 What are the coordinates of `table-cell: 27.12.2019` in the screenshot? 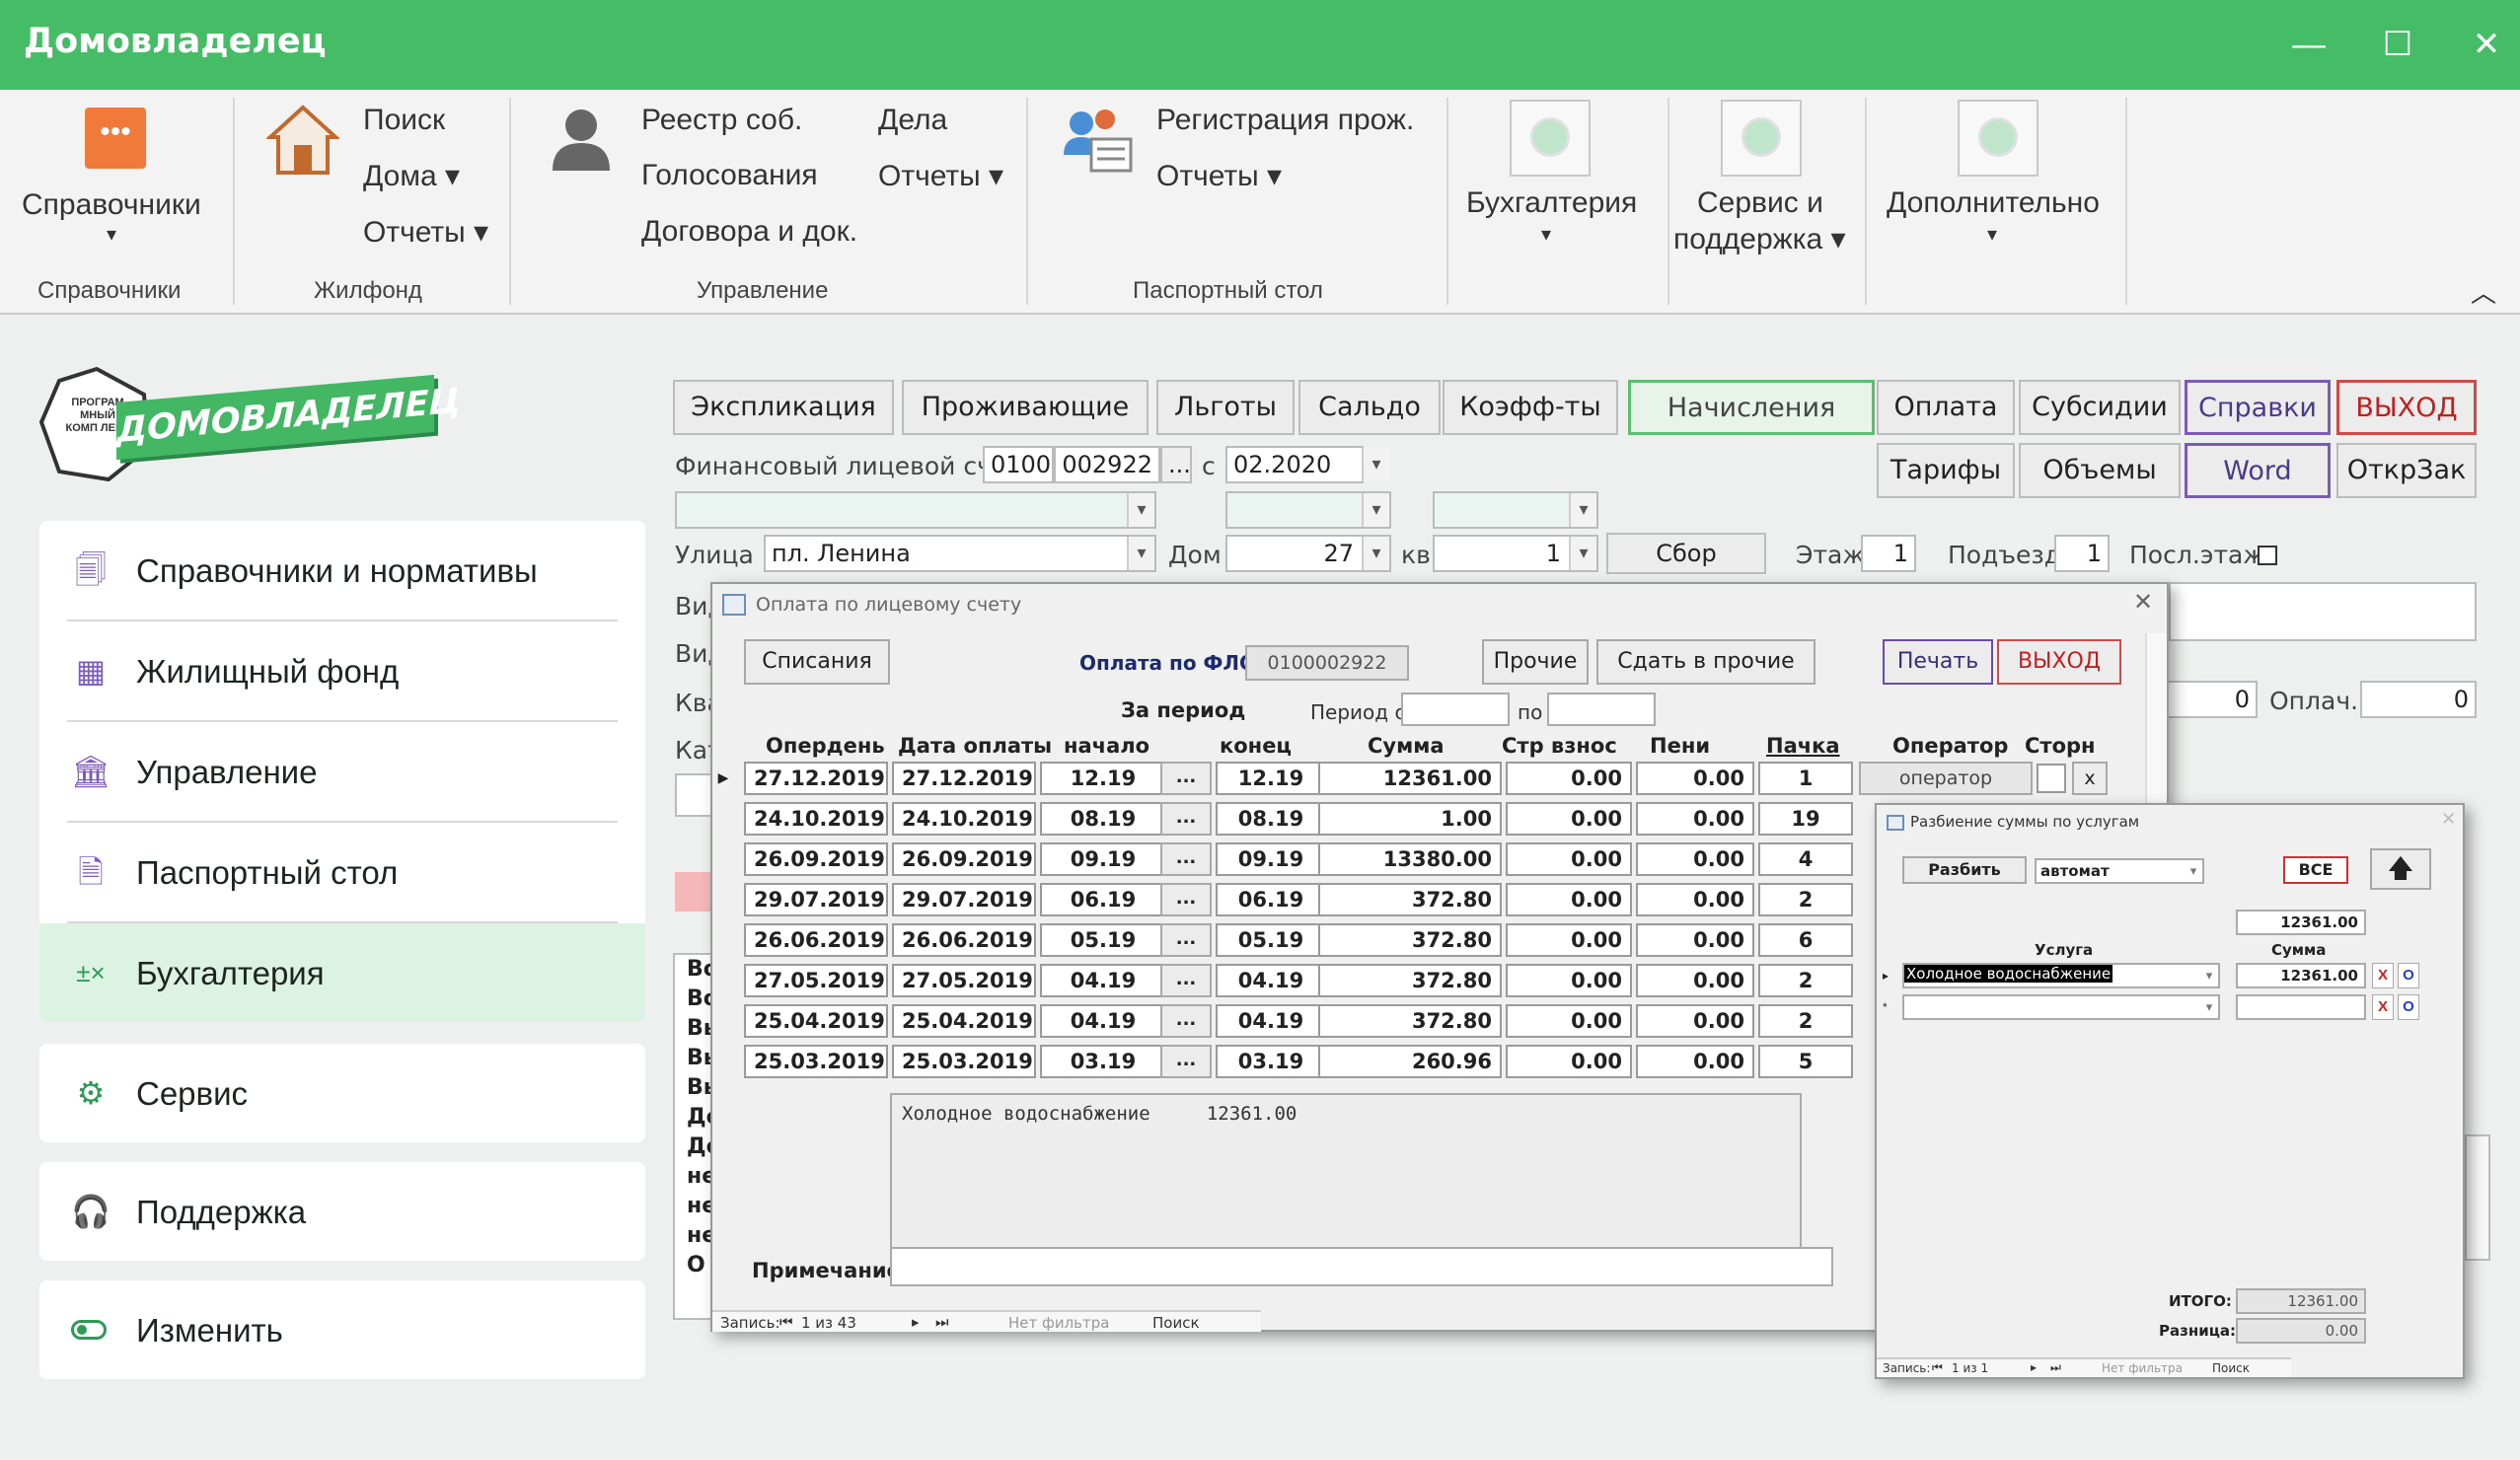 It's located at (816, 778).